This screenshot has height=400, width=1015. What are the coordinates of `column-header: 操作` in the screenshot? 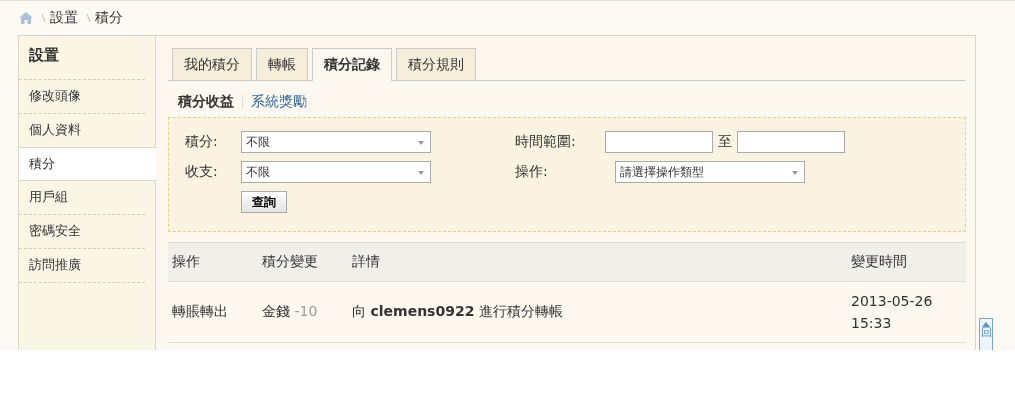 It's located at (186, 262).